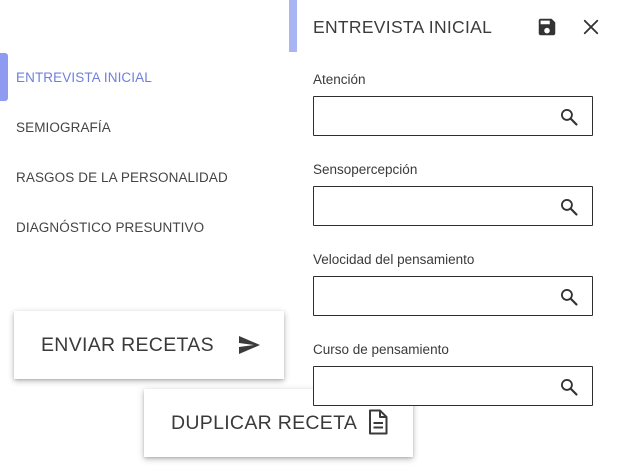 This screenshot has height=466, width=617. Describe the element at coordinates (432, 116) in the screenshot. I see `atencion-input` at that location.